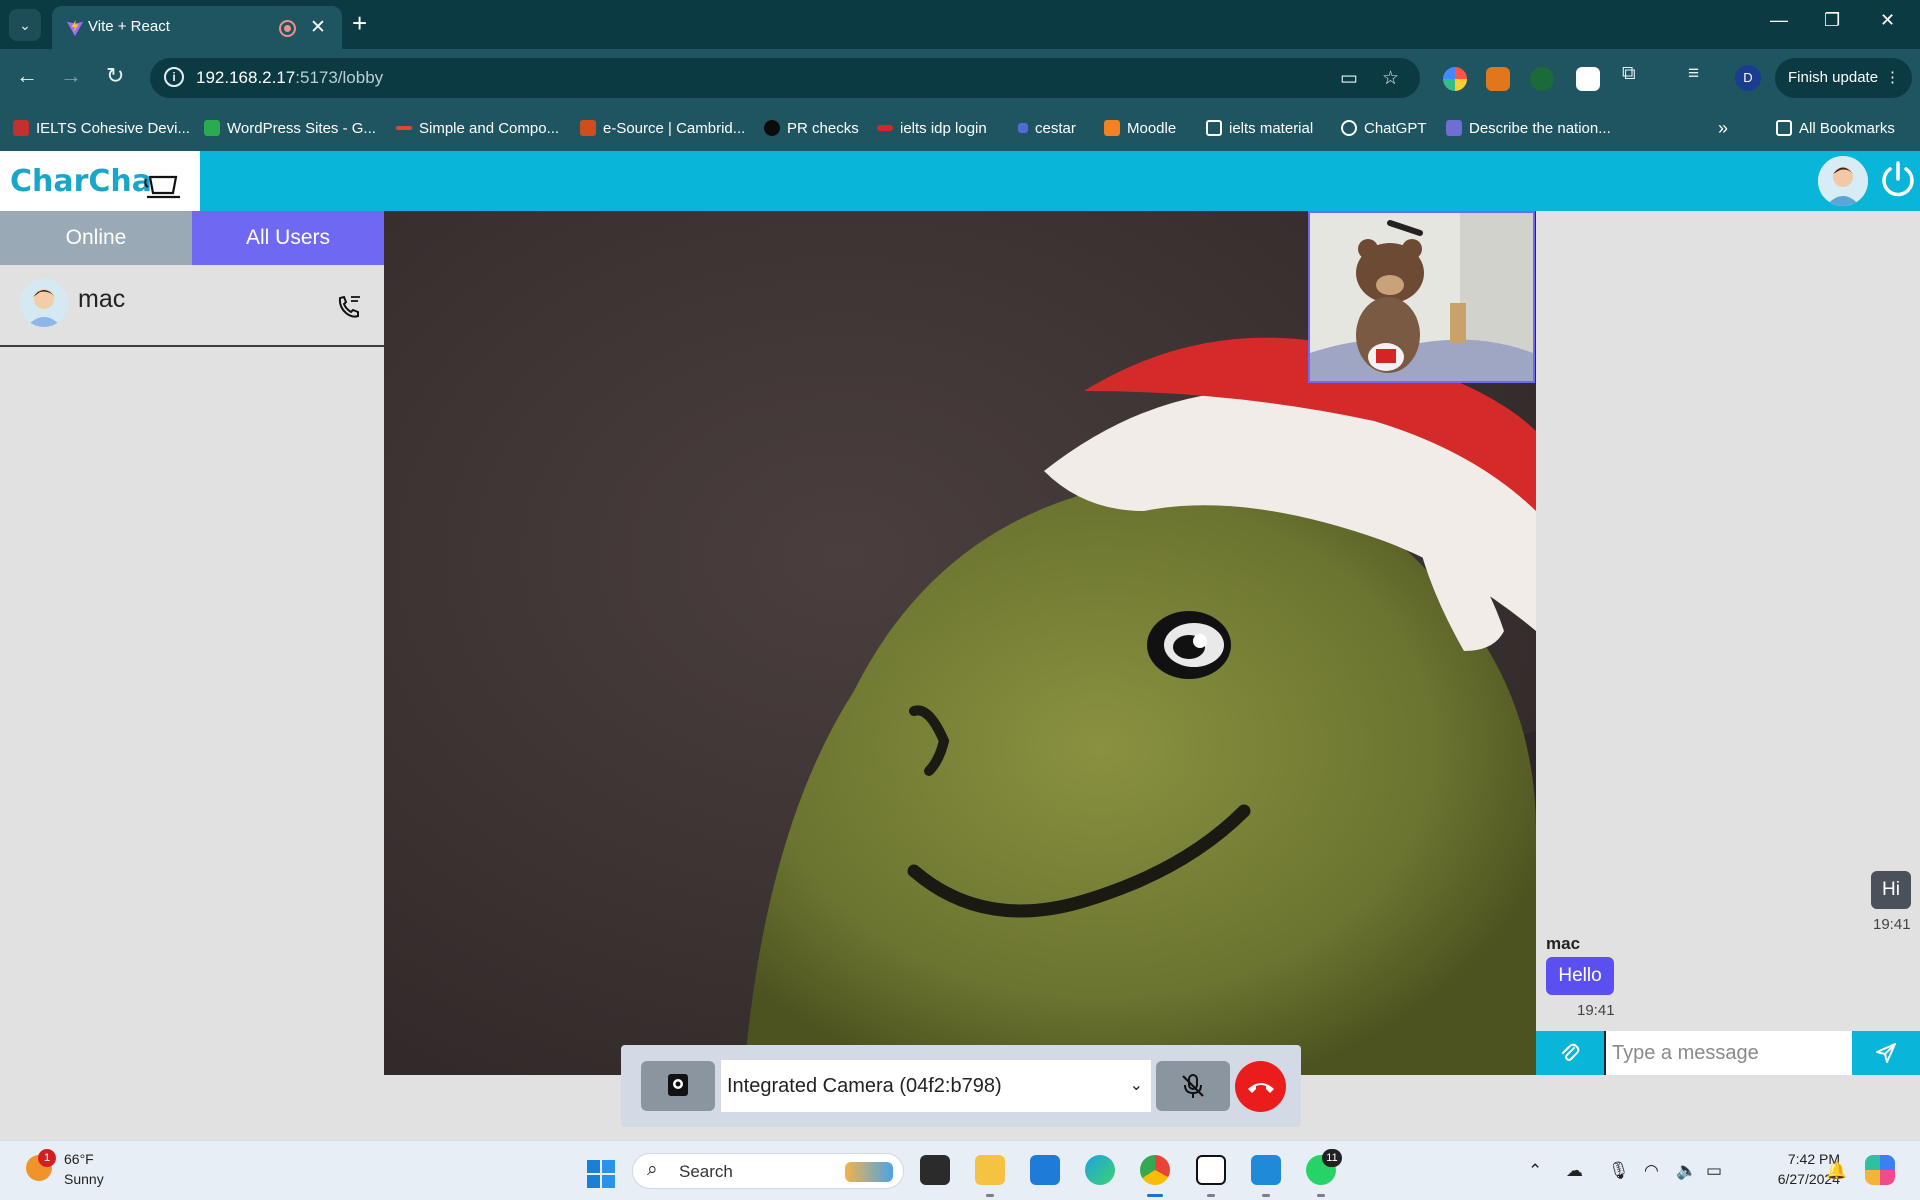 The height and width of the screenshot is (1200, 1920). What do you see at coordinates (289, 78) in the screenshot?
I see `url-text: 192.168.2.17:5173/lobby` at bounding box center [289, 78].